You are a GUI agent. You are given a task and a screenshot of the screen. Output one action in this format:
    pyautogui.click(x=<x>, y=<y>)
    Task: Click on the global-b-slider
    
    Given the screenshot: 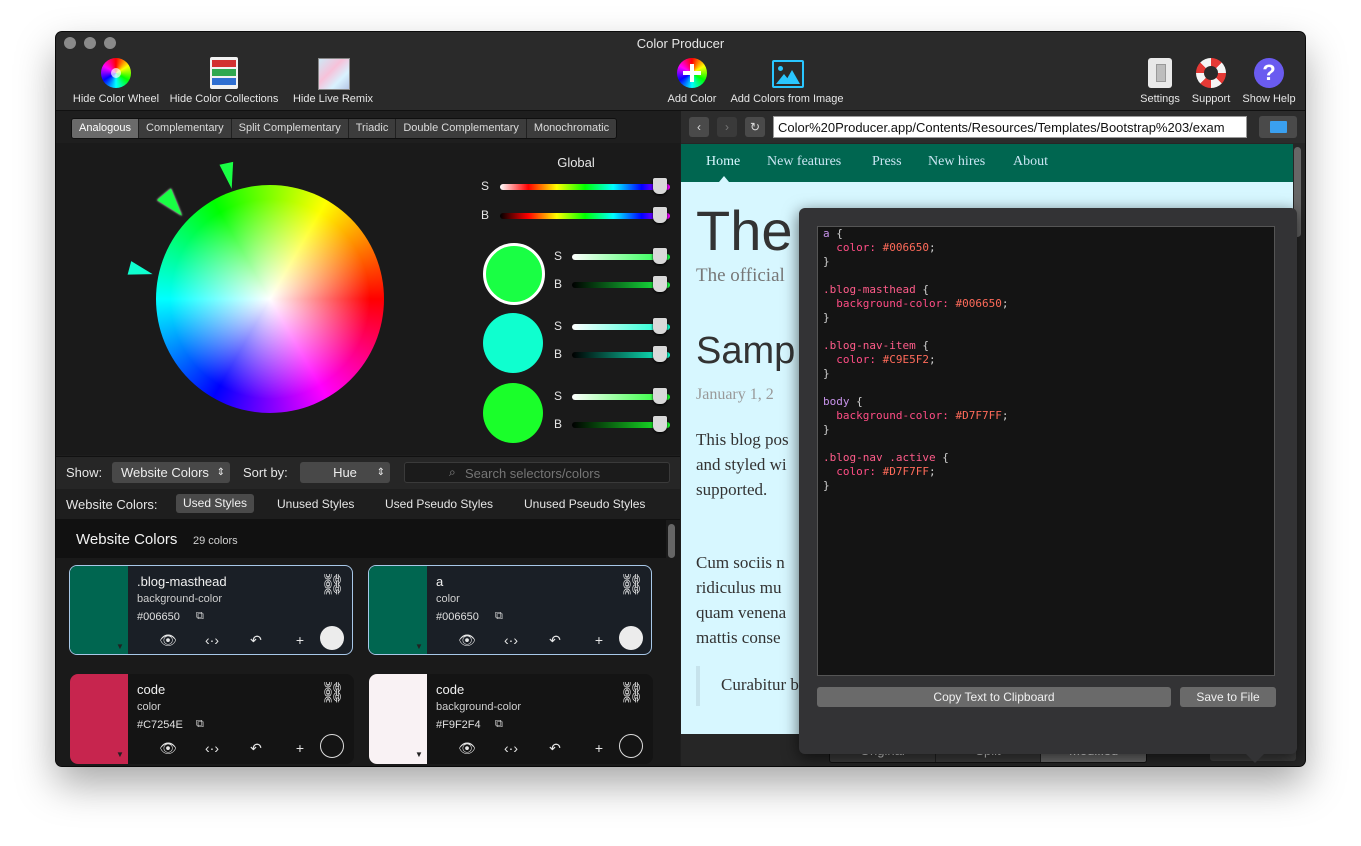 What is the action you would take?
    pyautogui.click(x=585, y=216)
    